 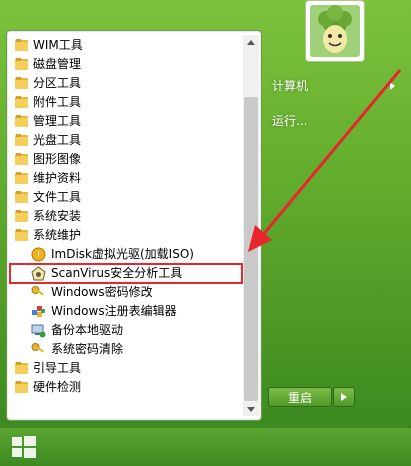 I want to click on folder-label: 系统安装, so click(x=57, y=216).